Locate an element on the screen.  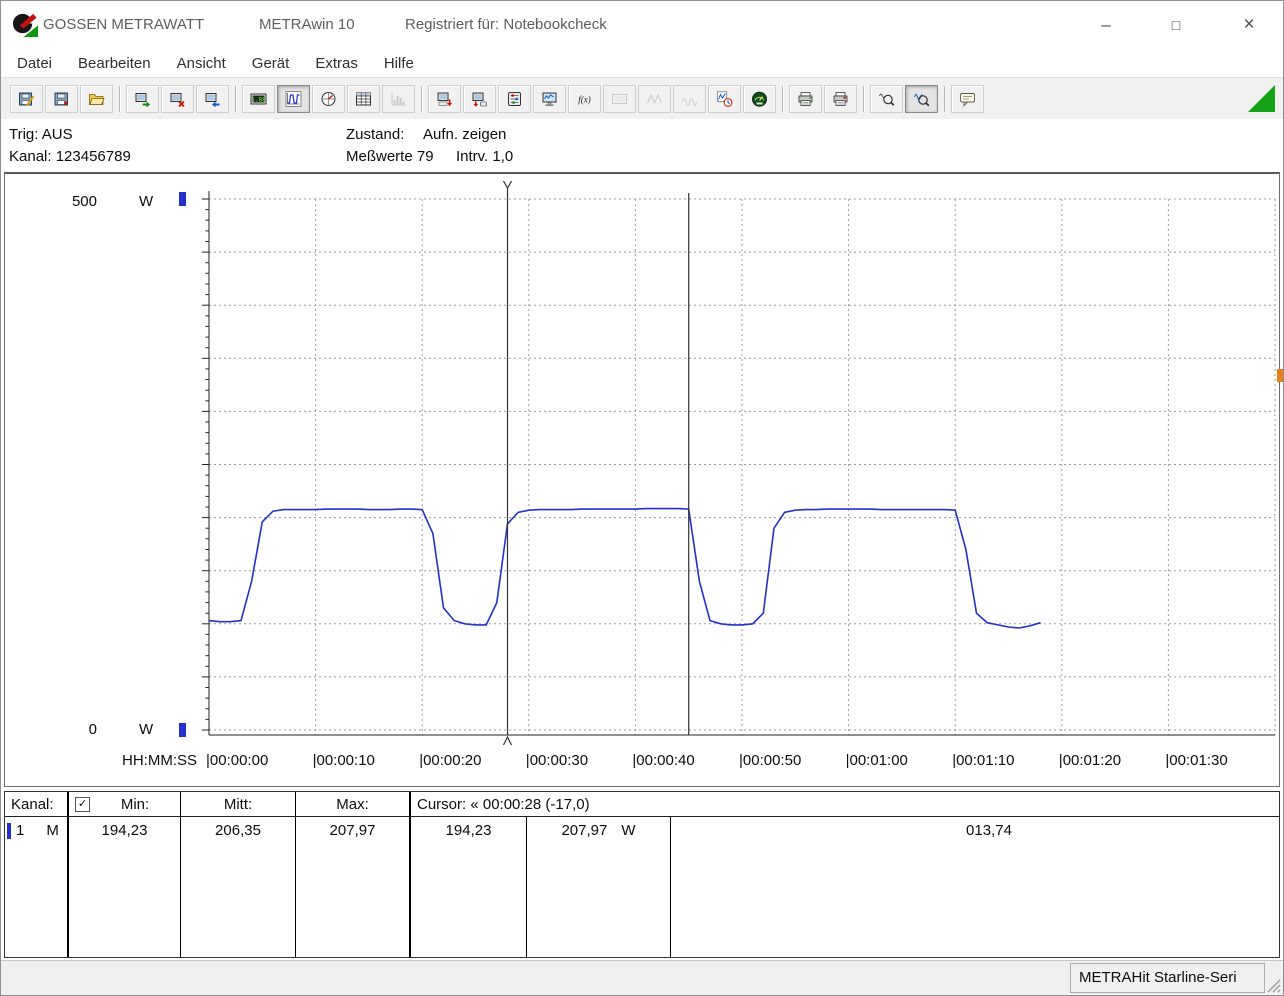
y-axis-min-label: 0 is located at coordinates (92, 729).